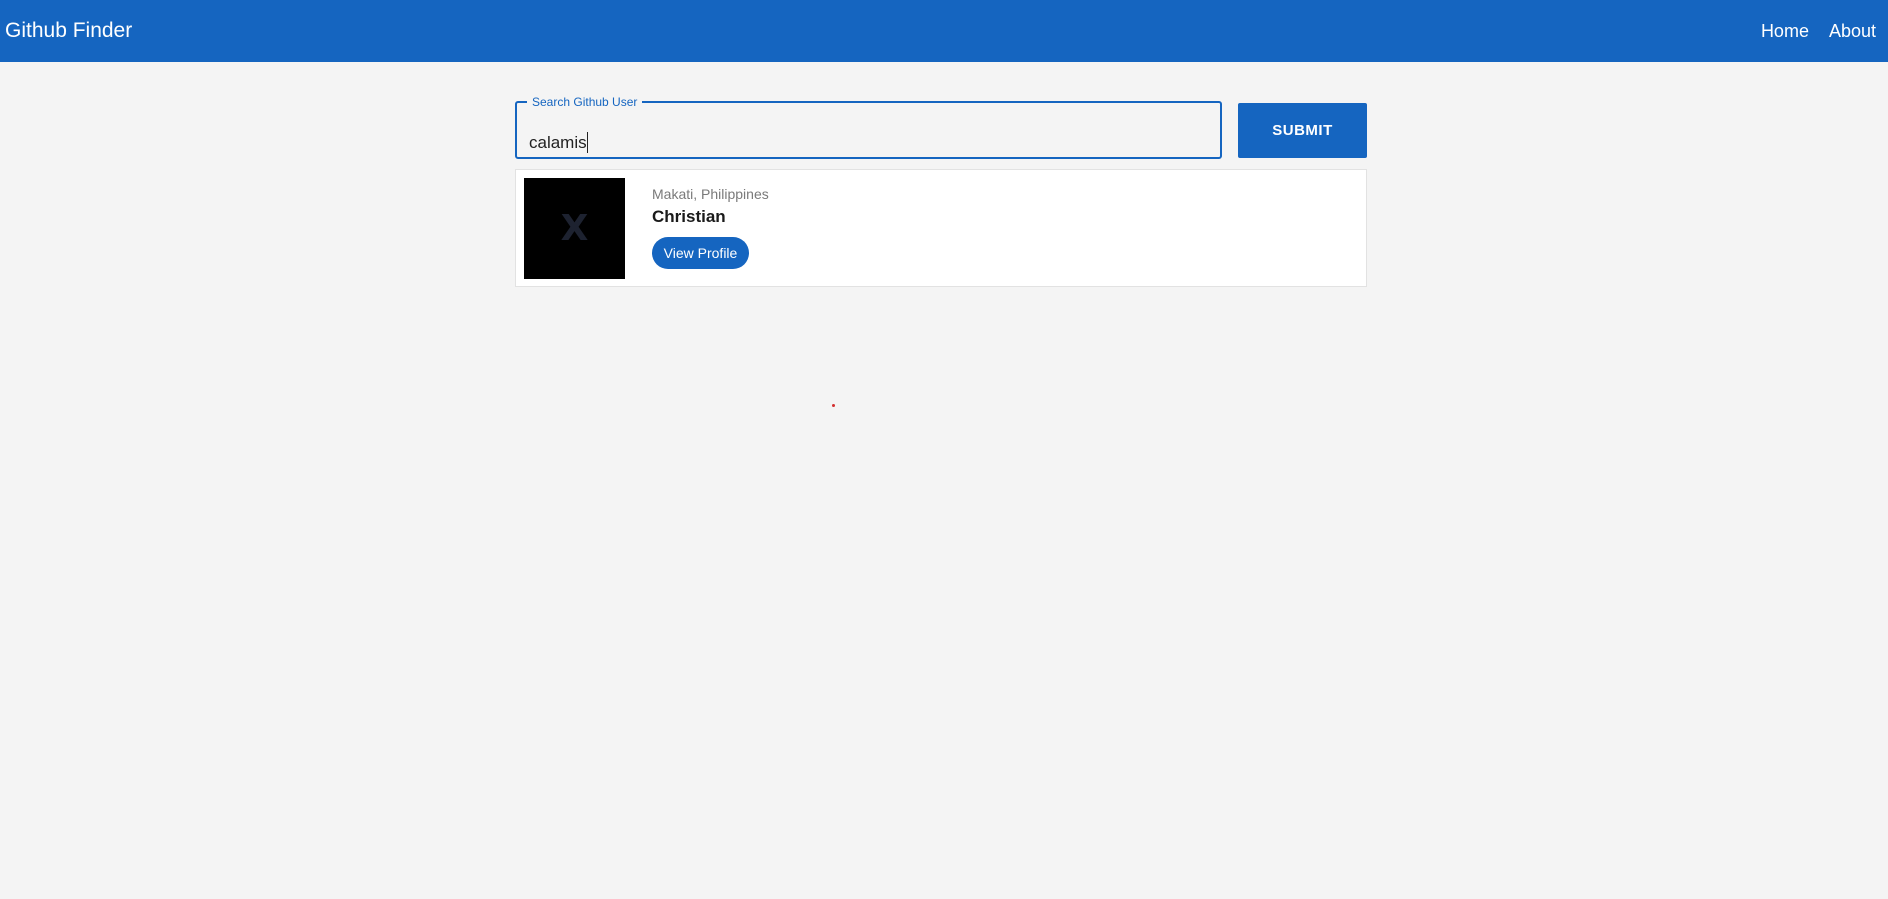  I want to click on nav-links: Home About, so click(1818, 31).